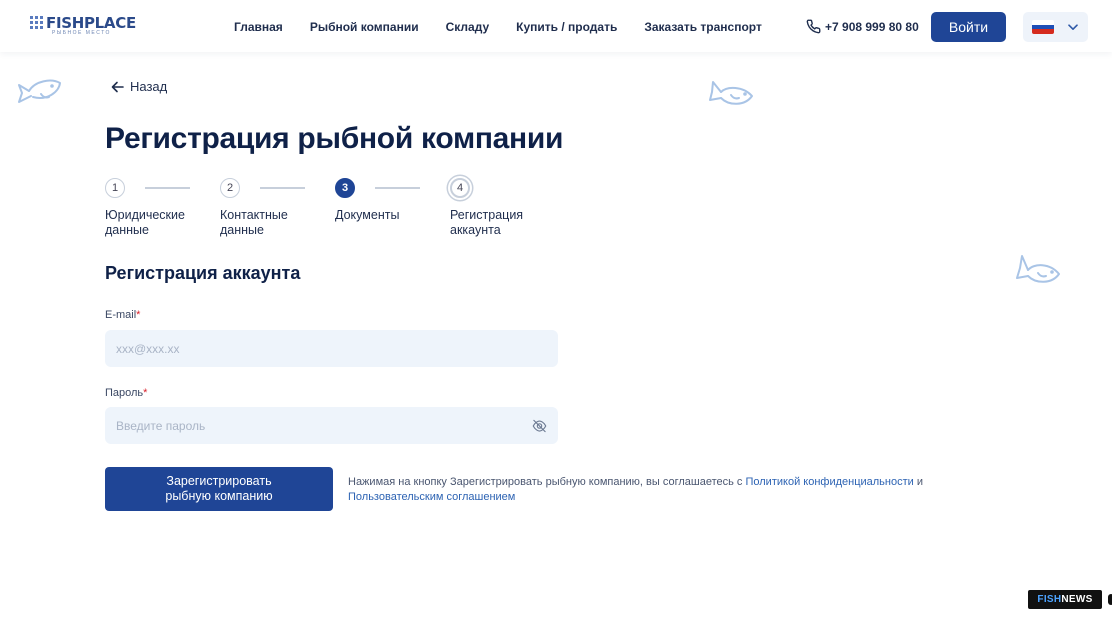 The image size is (1112, 619). I want to click on phone-icon, so click(813, 26).